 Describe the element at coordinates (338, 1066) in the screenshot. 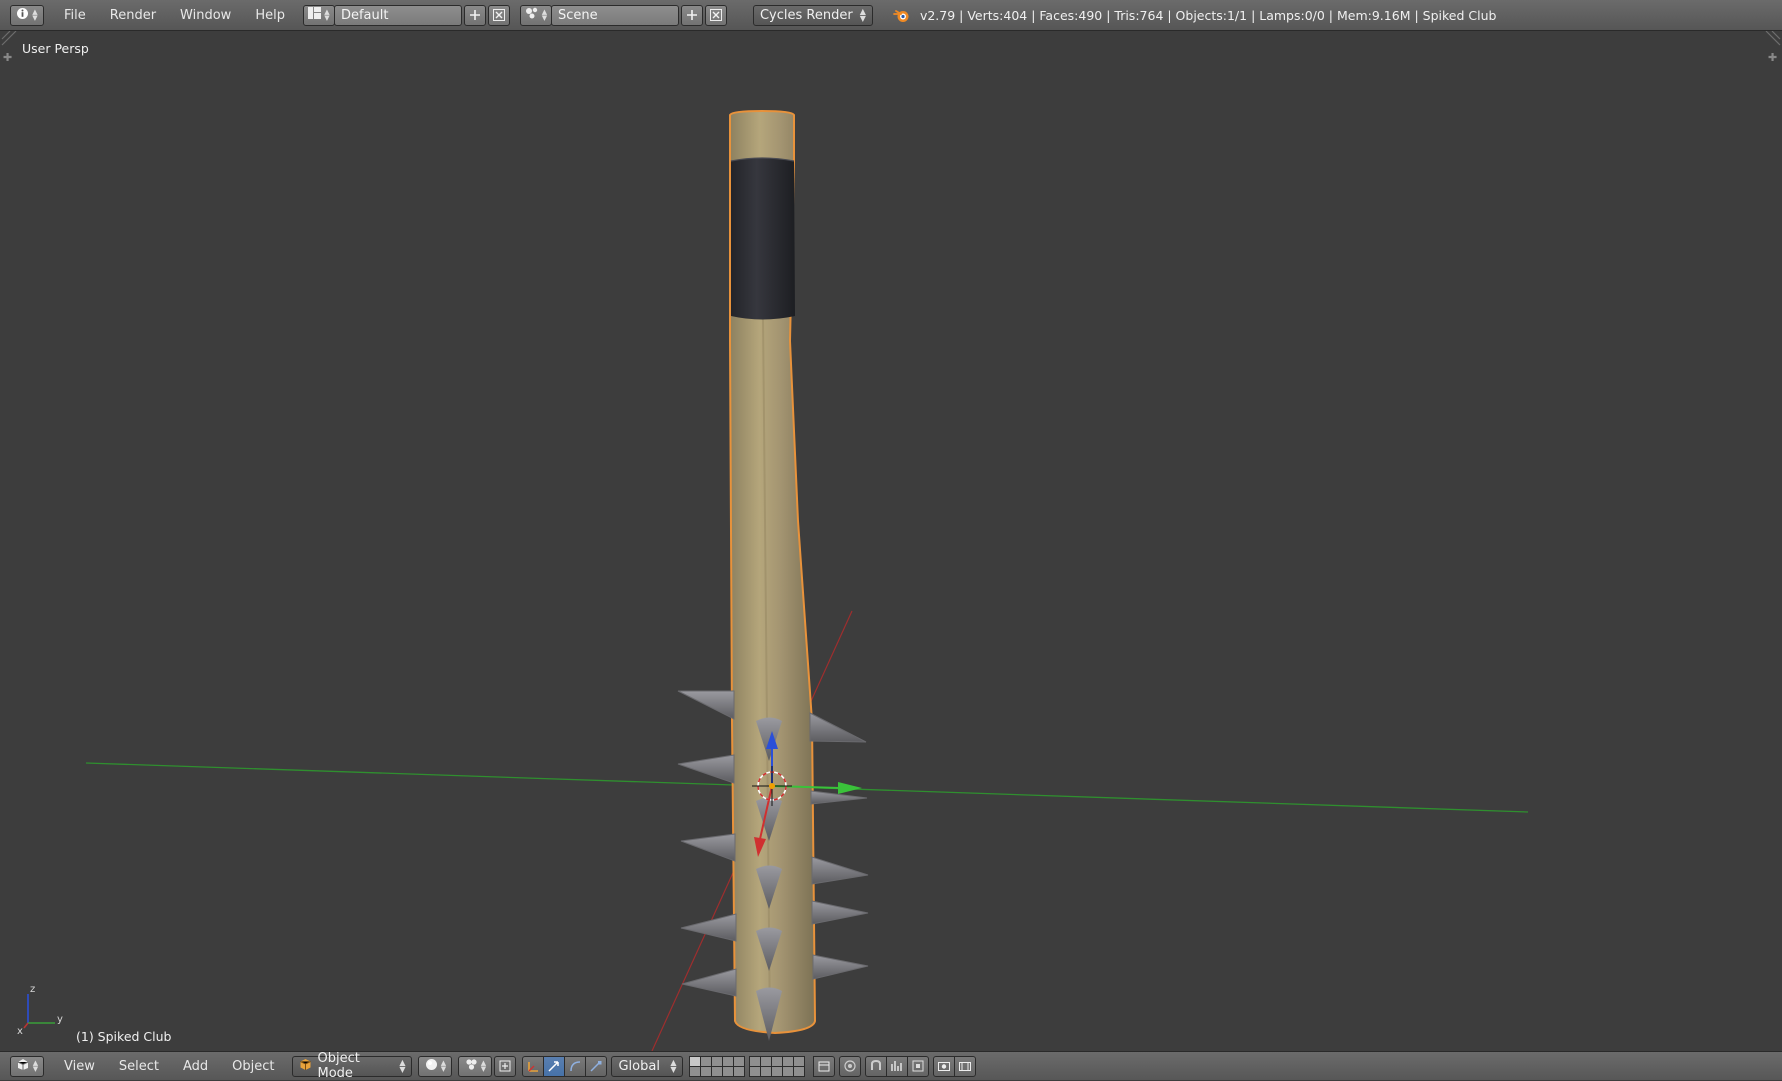

I see `interaction-mode-value: Object Mode` at that location.